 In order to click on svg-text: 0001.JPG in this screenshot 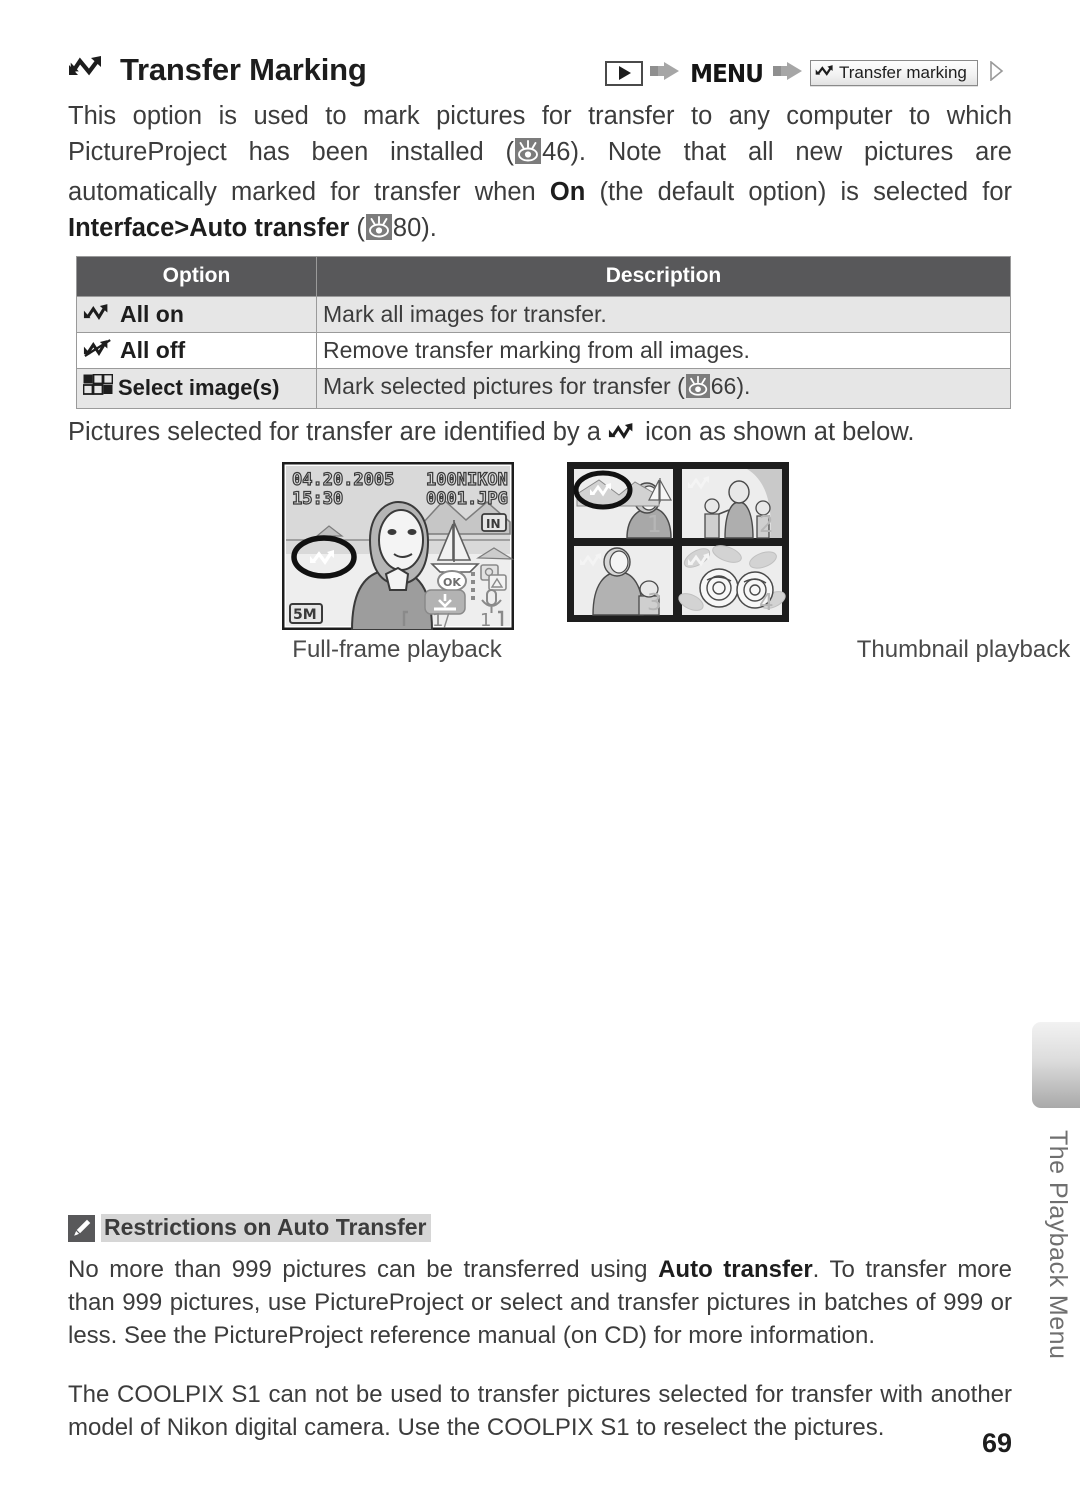, I will do `click(467, 499)`.